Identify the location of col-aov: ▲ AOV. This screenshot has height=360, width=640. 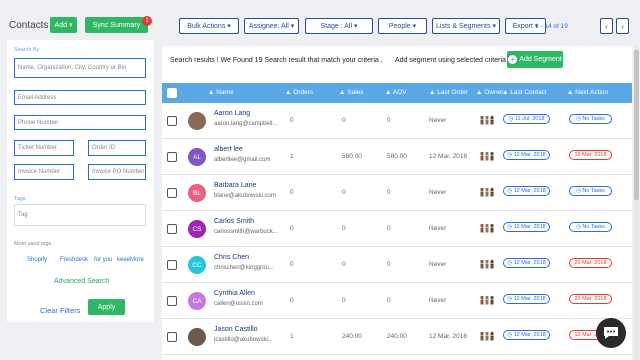
(396, 92).